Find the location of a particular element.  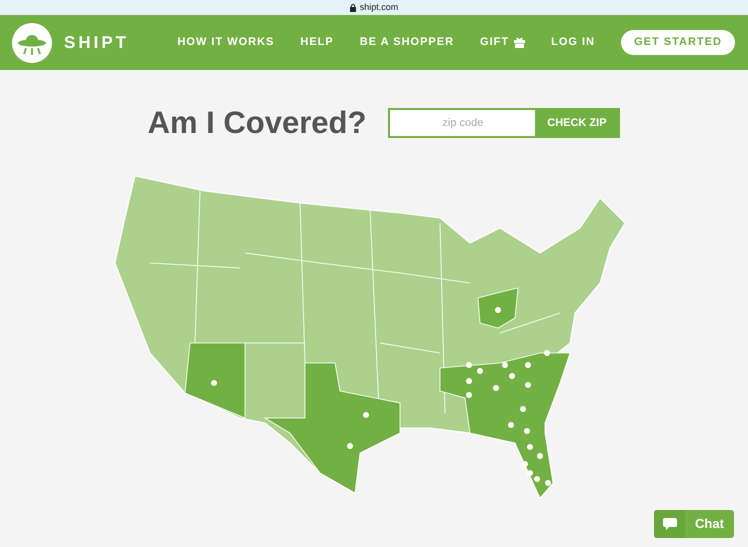

gift-icon is located at coordinates (520, 42).